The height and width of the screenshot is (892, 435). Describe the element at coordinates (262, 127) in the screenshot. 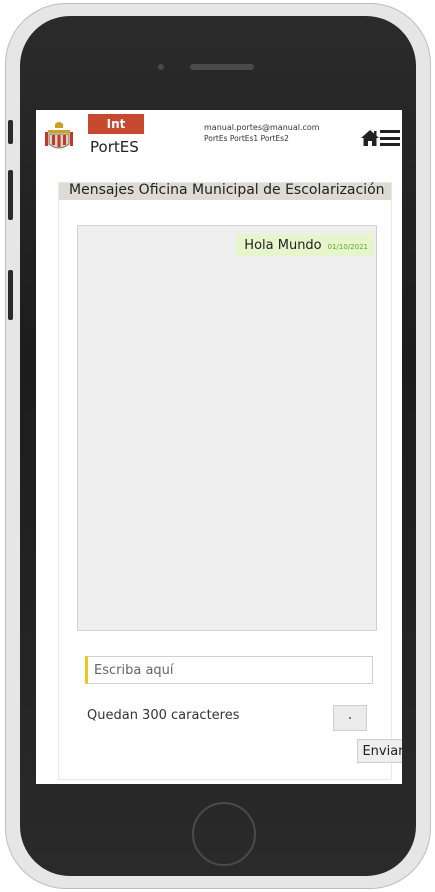

I see `user-email: manual.portes@manual.com` at that location.